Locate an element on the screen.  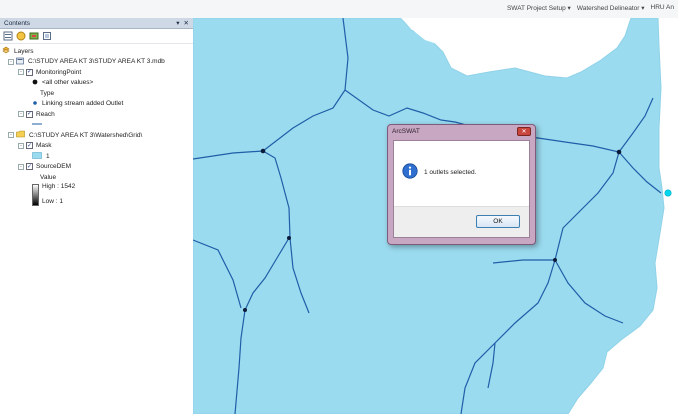
toc-row-monitoring-point: - ✓ MonitoringPoint is located at coordinates (96, 72).